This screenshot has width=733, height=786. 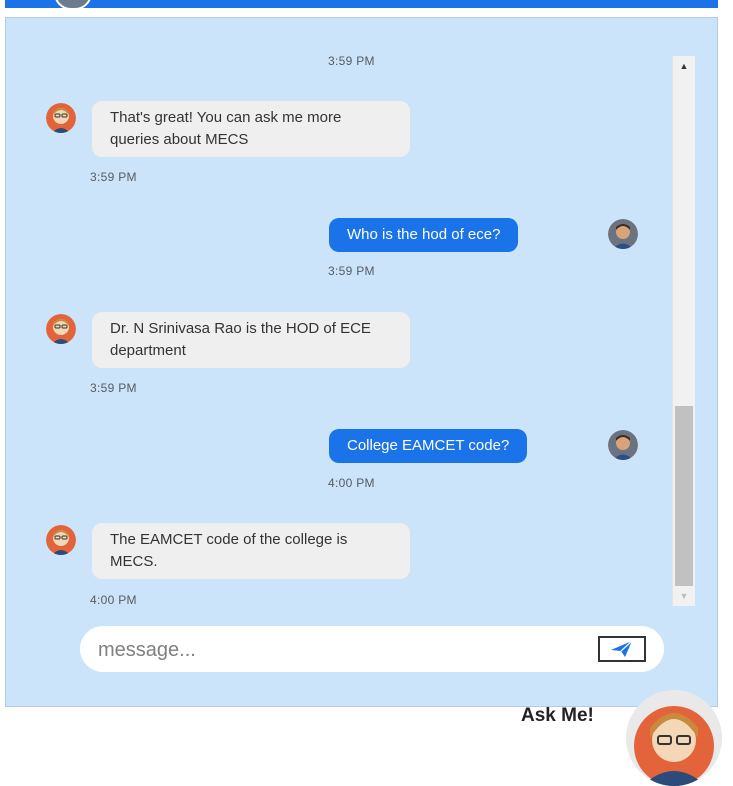 I want to click on bot-message: The EAMCET code of the college is MECS., so click(x=251, y=551).